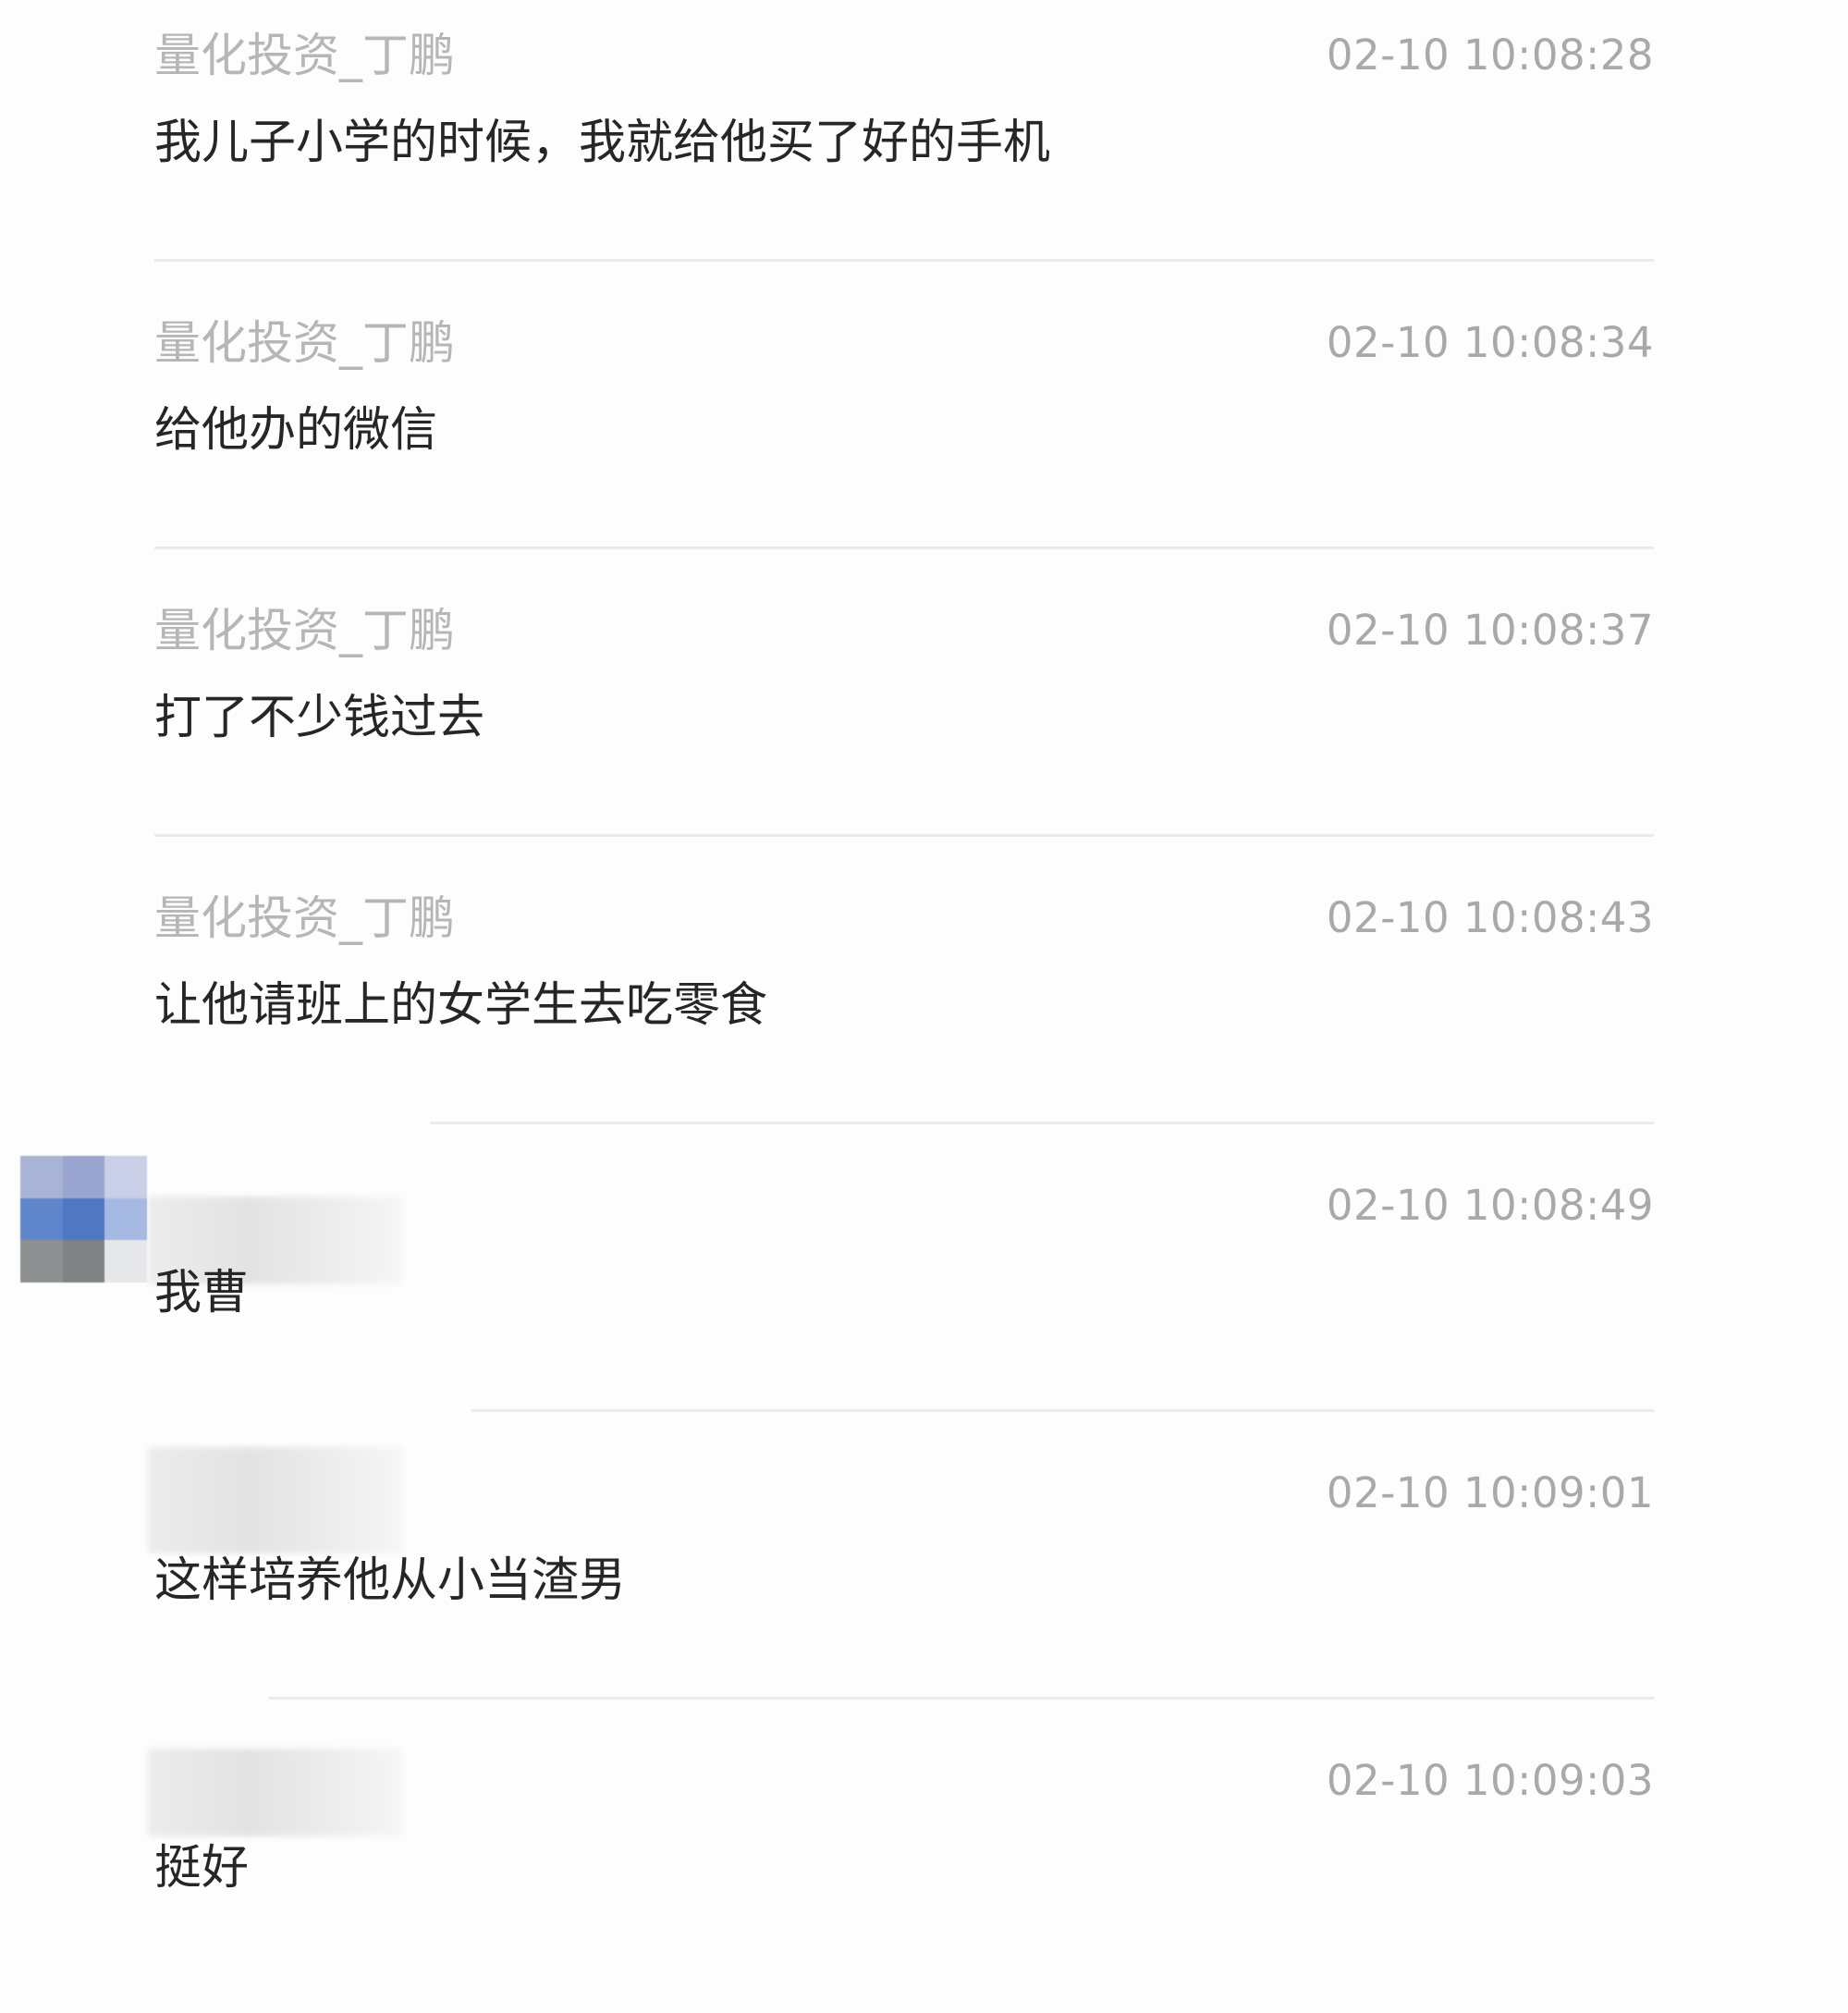  I want to click on chat-message: 02-10 10:08:49 我曹, so click(924, 1294).